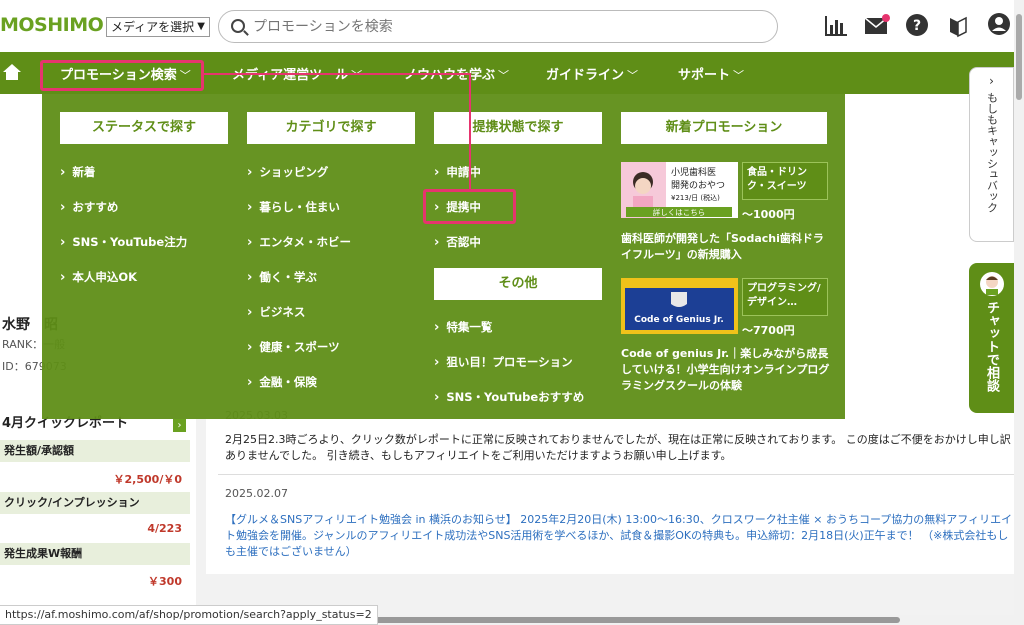 The height and width of the screenshot is (625, 1024). What do you see at coordinates (724, 128) in the screenshot?
I see `new-promotion-heading: 新着プロモーション` at bounding box center [724, 128].